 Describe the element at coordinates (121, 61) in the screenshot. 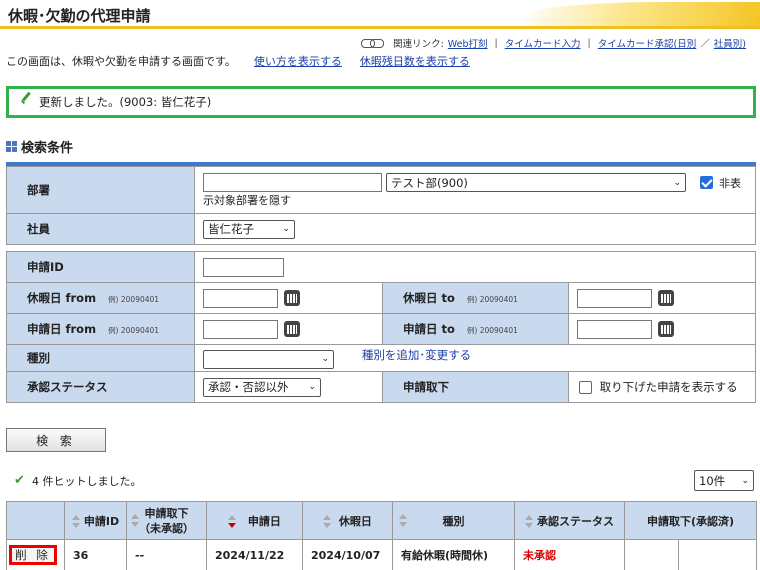

I see `intro-text: この画面は、休暇や欠勤を申請する画面です。` at that location.